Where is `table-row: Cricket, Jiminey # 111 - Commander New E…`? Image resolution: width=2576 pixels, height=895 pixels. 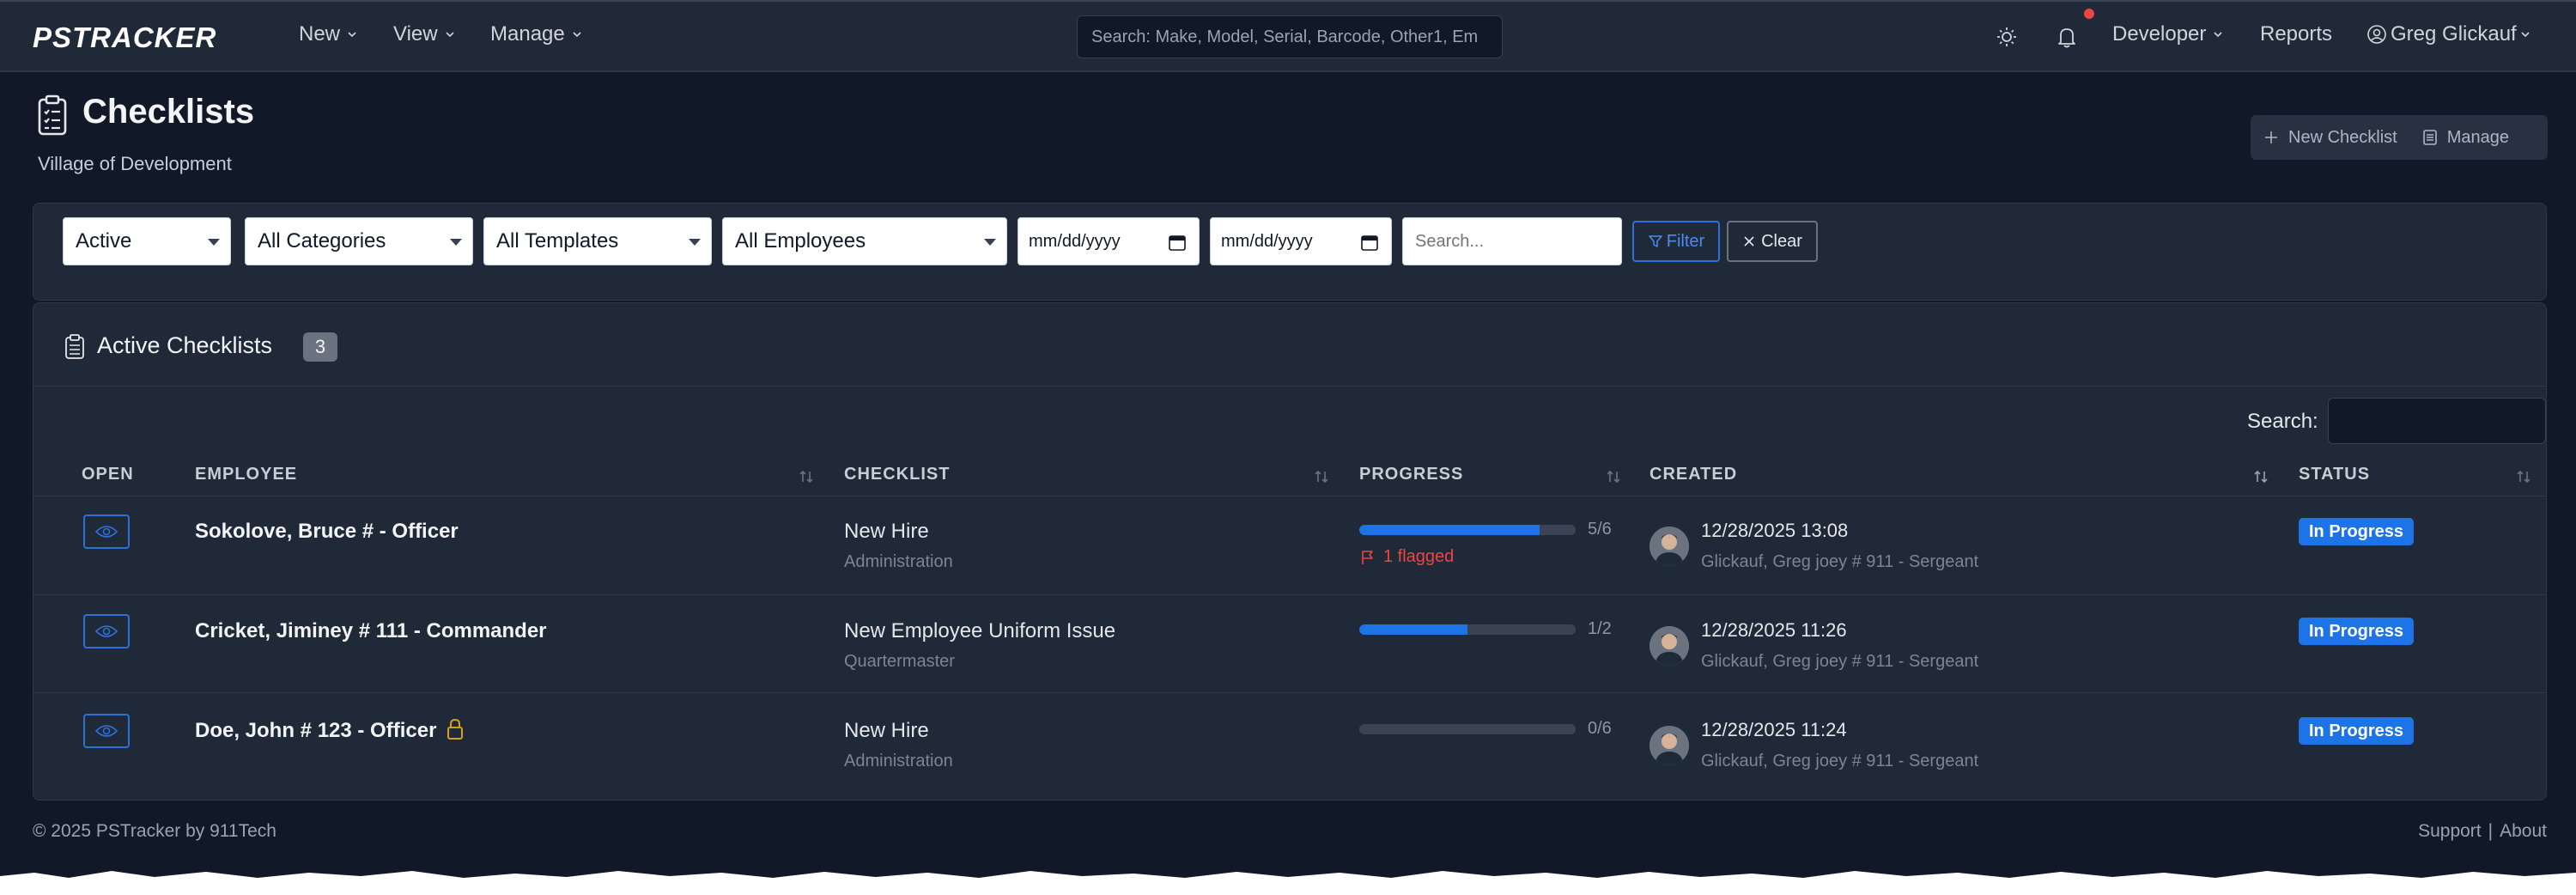
table-row: Cricket, Jiminey # 111 - Commander New E… is located at coordinates (1290, 644).